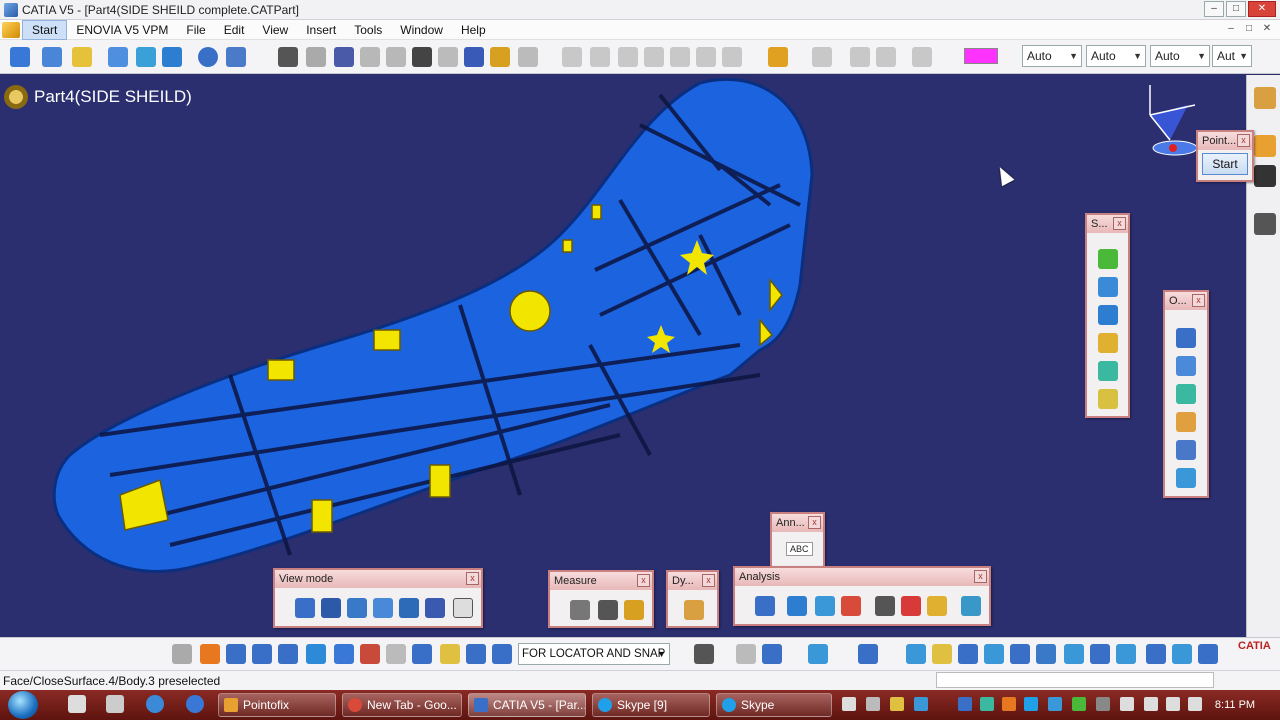 Image resolution: width=1280 pixels, height=720 pixels. What do you see at coordinates (1265, 176) in the screenshot?
I see `constraints-icon` at bounding box center [1265, 176].